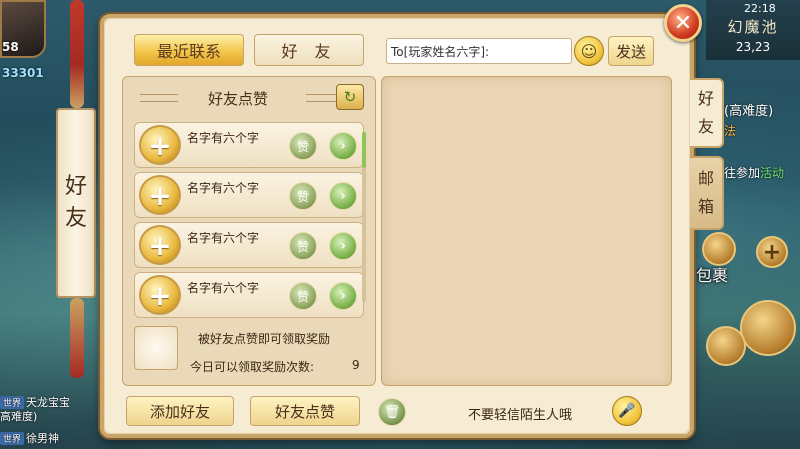  Describe the element at coordinates (730, 131) in the screenshot. I see `quest-sub: 法` at that location.